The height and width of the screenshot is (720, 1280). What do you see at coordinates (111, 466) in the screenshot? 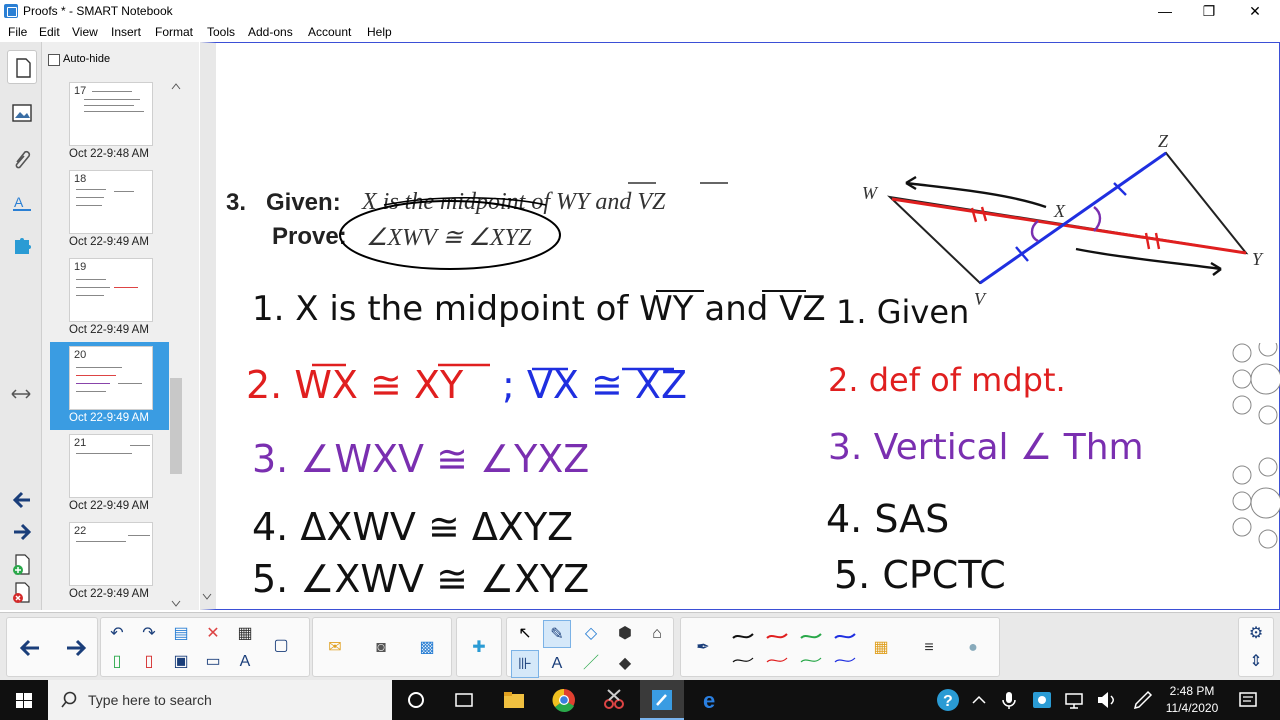
I see `page-thumbnail-21: 21` at bounding box center [111, 466].